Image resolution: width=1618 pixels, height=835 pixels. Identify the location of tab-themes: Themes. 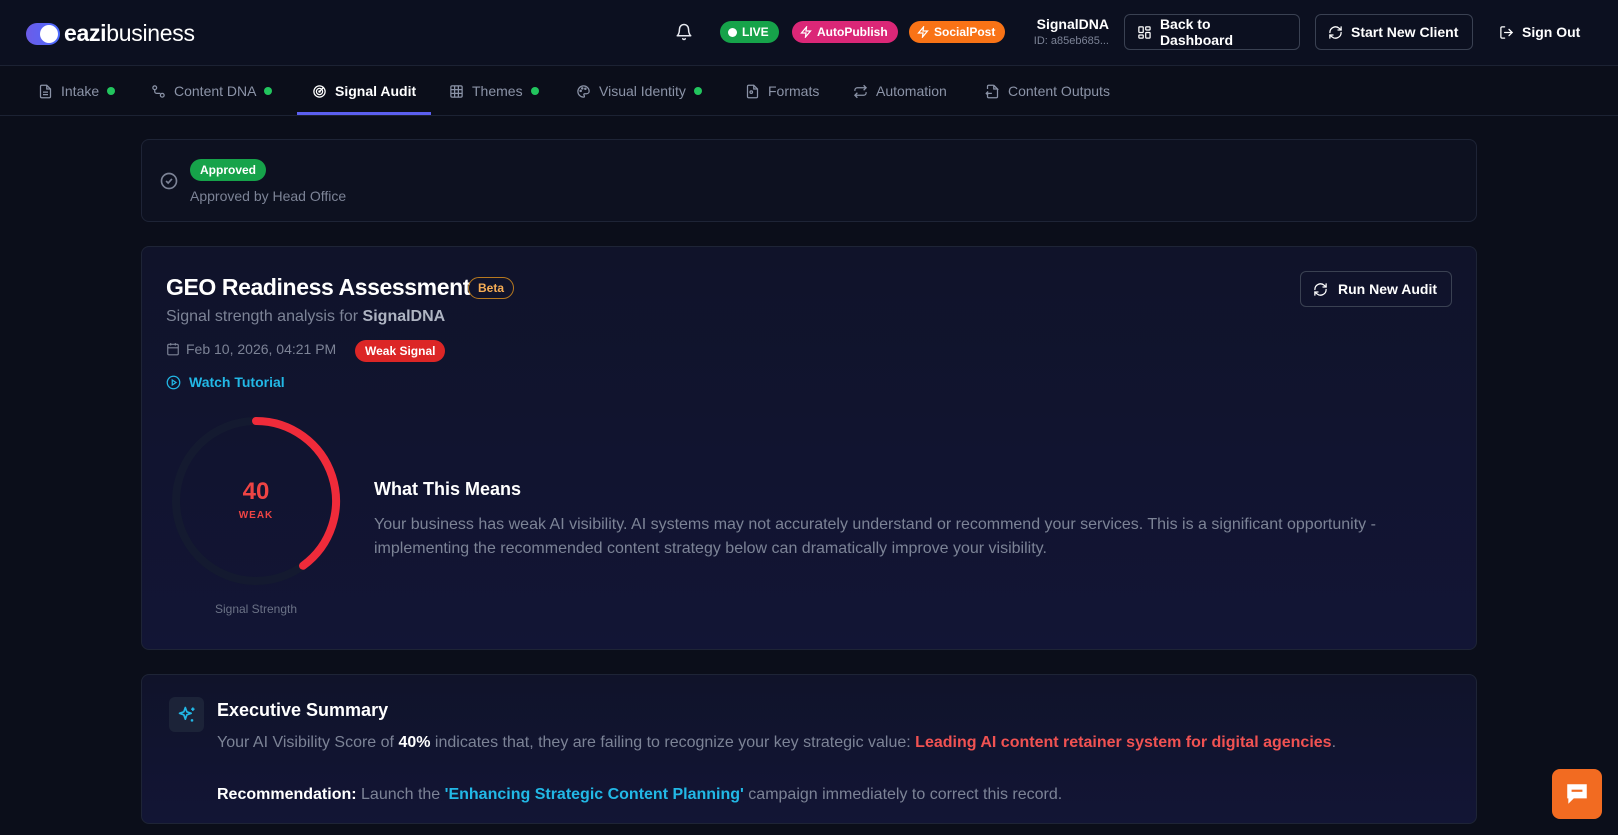
(494, 91).